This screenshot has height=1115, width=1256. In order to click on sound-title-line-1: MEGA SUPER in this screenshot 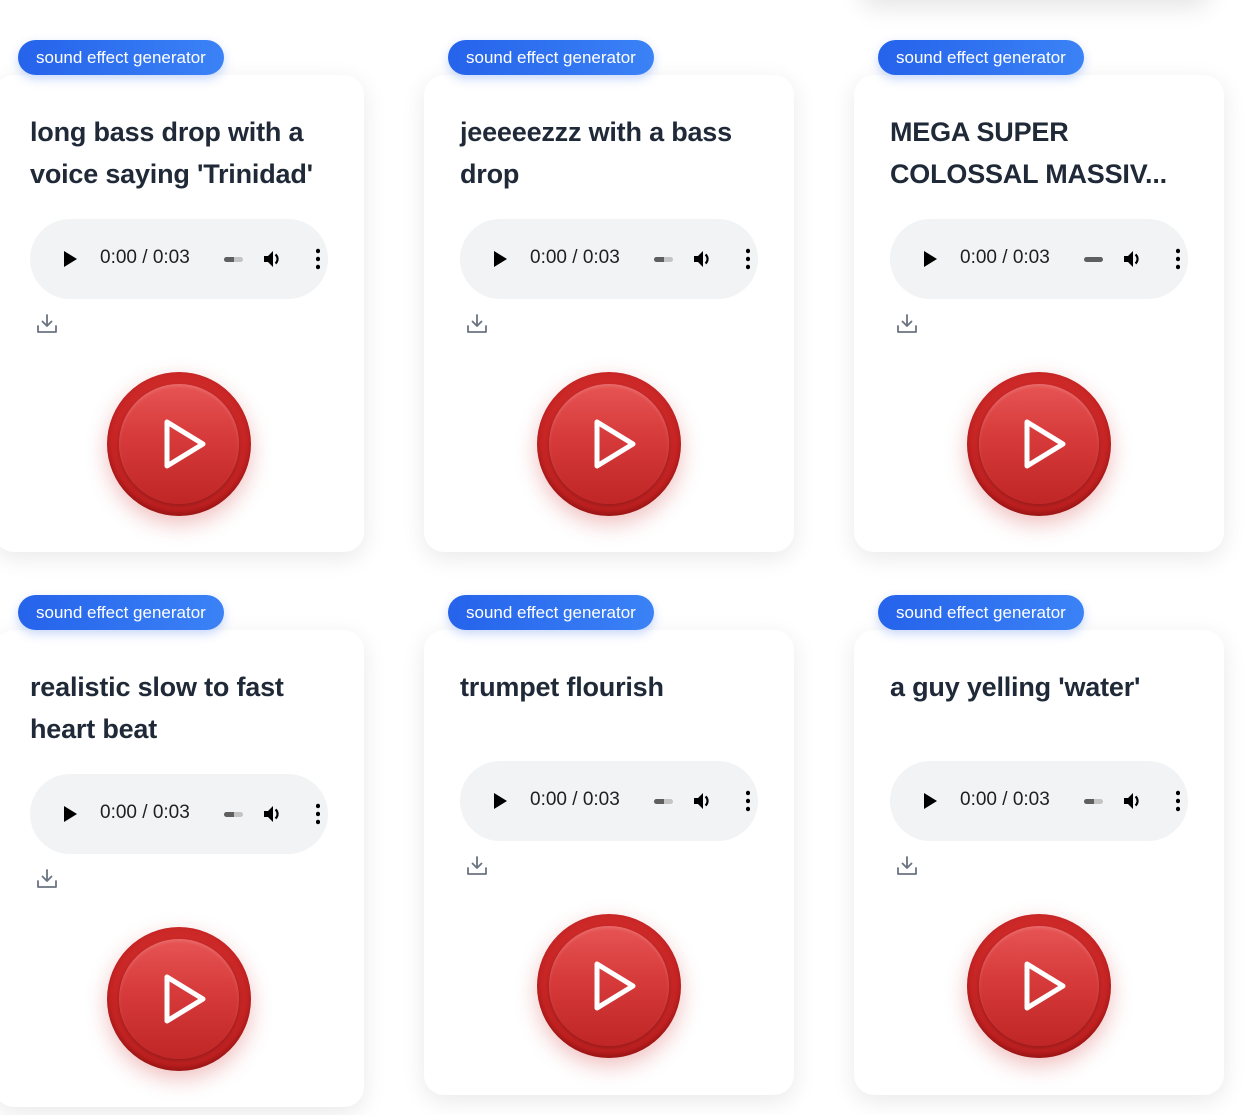, I will do `click(979, 132)`.